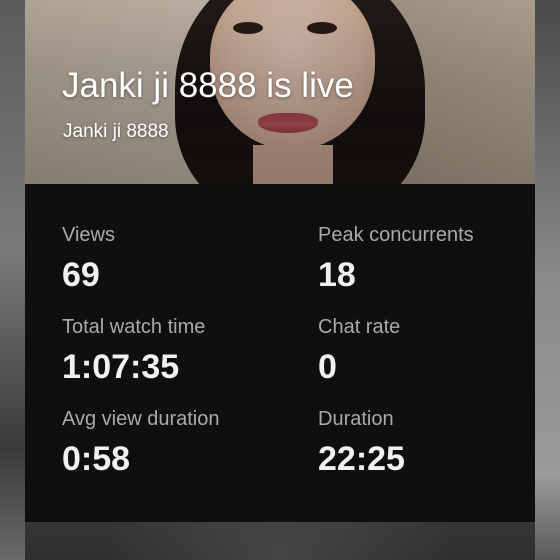 This screenshot has width=560, height=560. I want to click on stat-label: Duration, so click(356, 419).